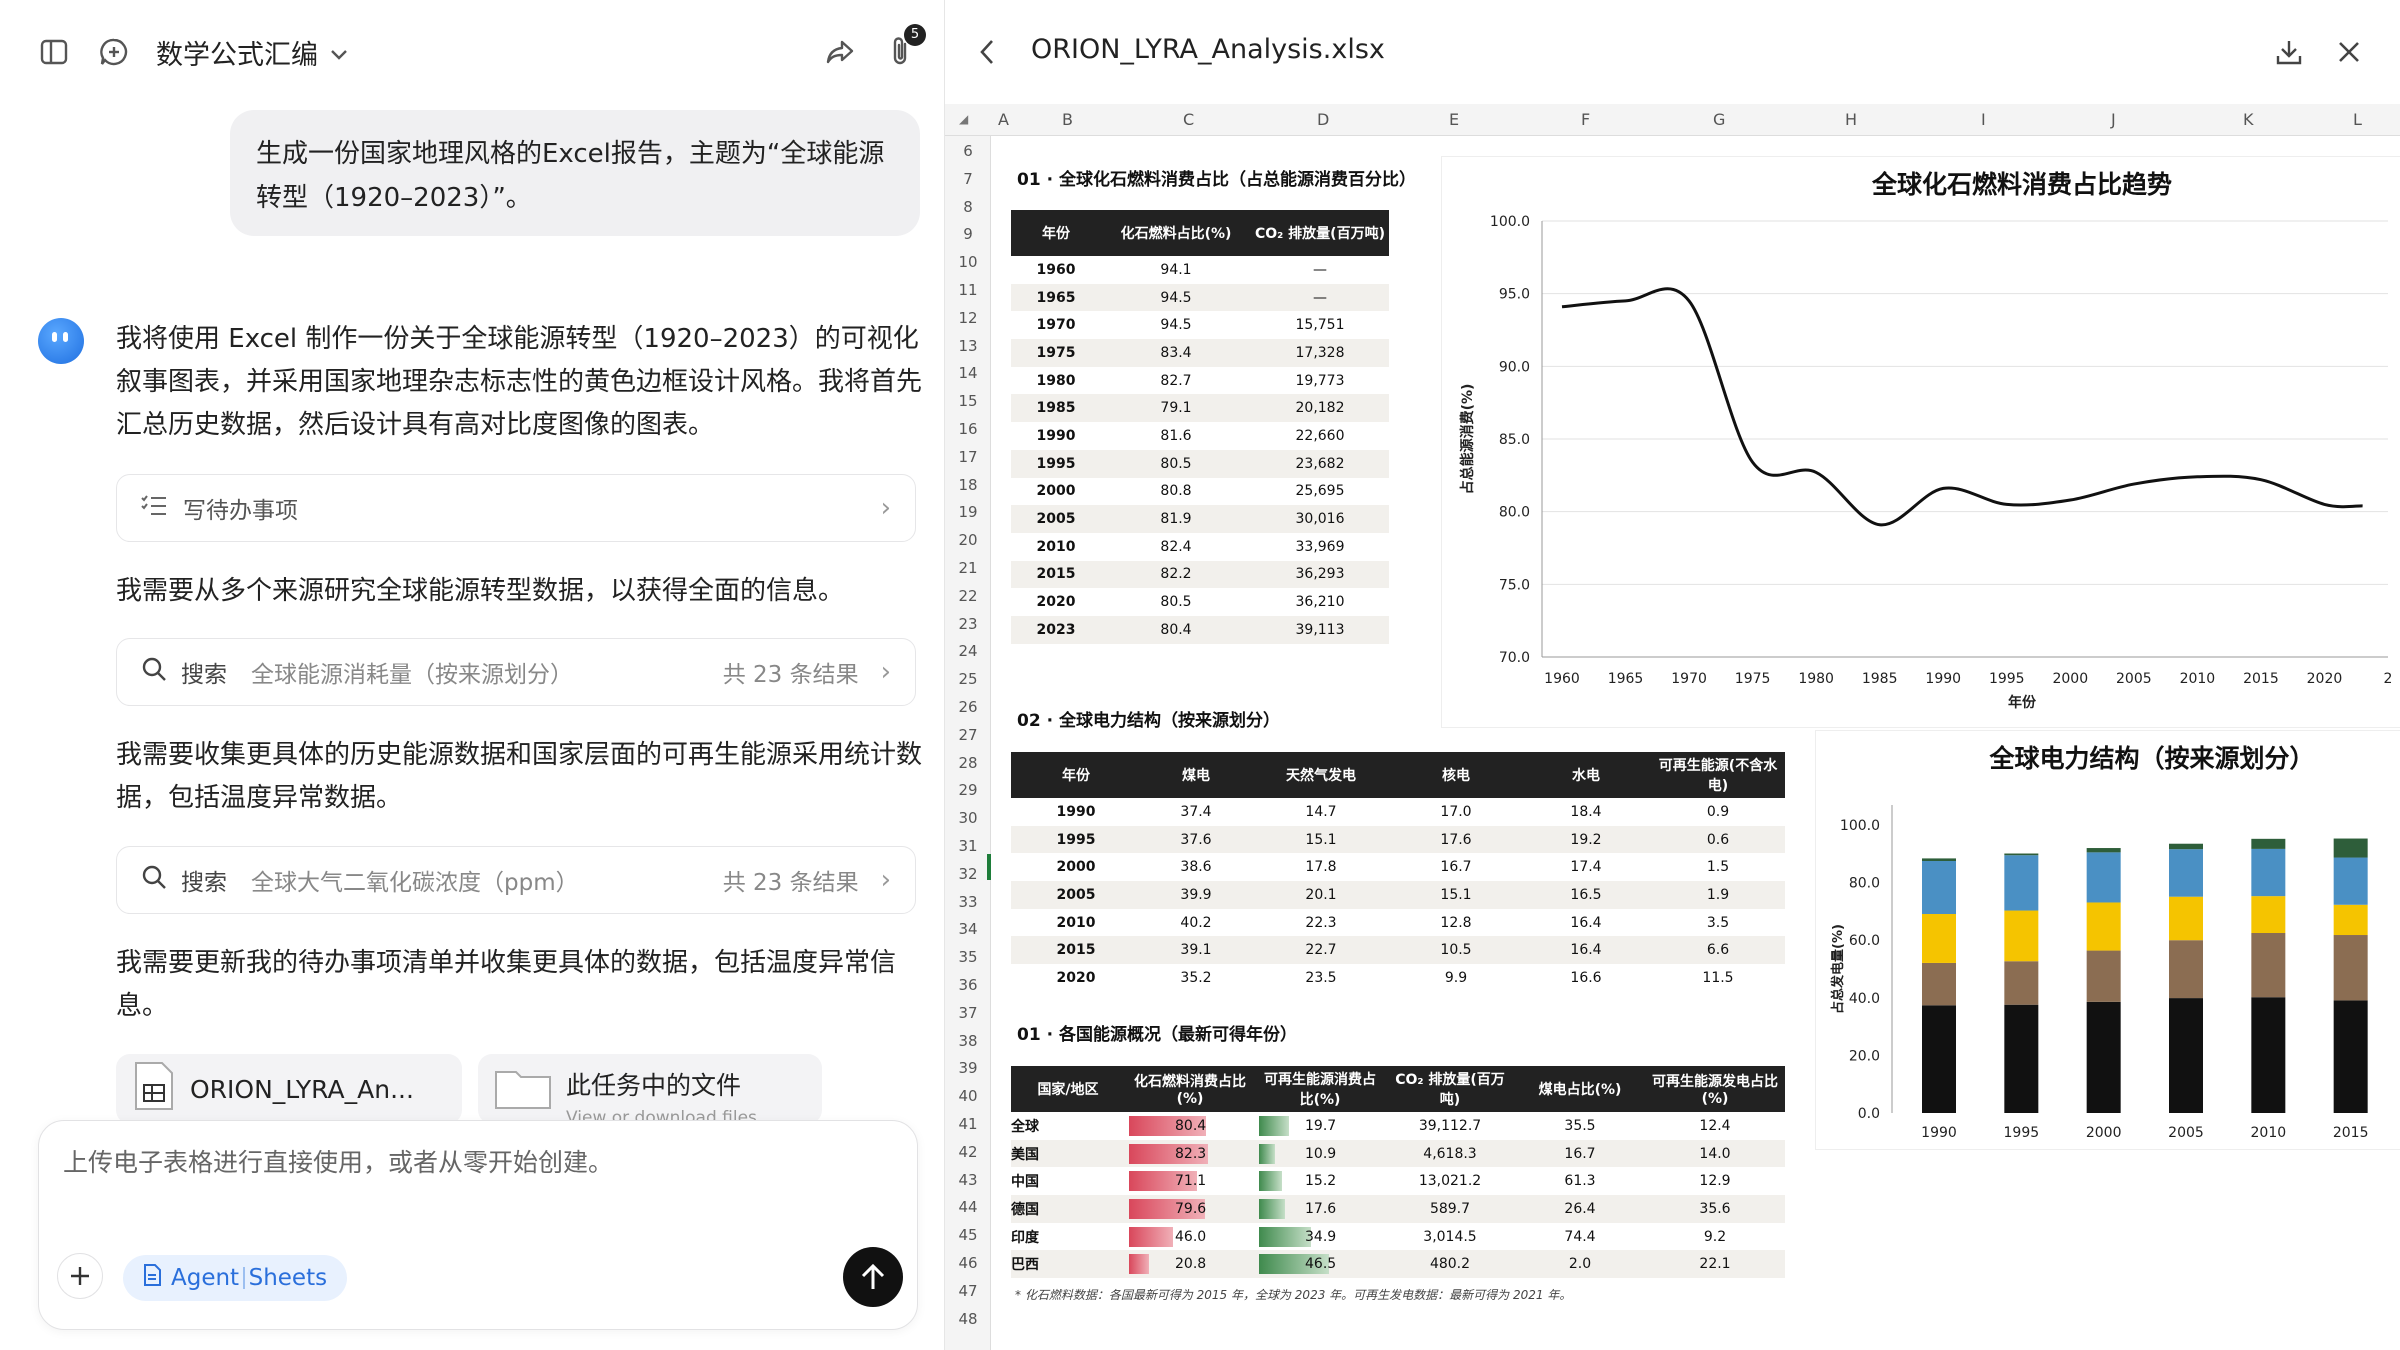 The width and height of the screenshot is (2400, 1350). Describe the element at coordinates (1068, 1237) in the screenshot. I see `table-cell: 印度` at that location.